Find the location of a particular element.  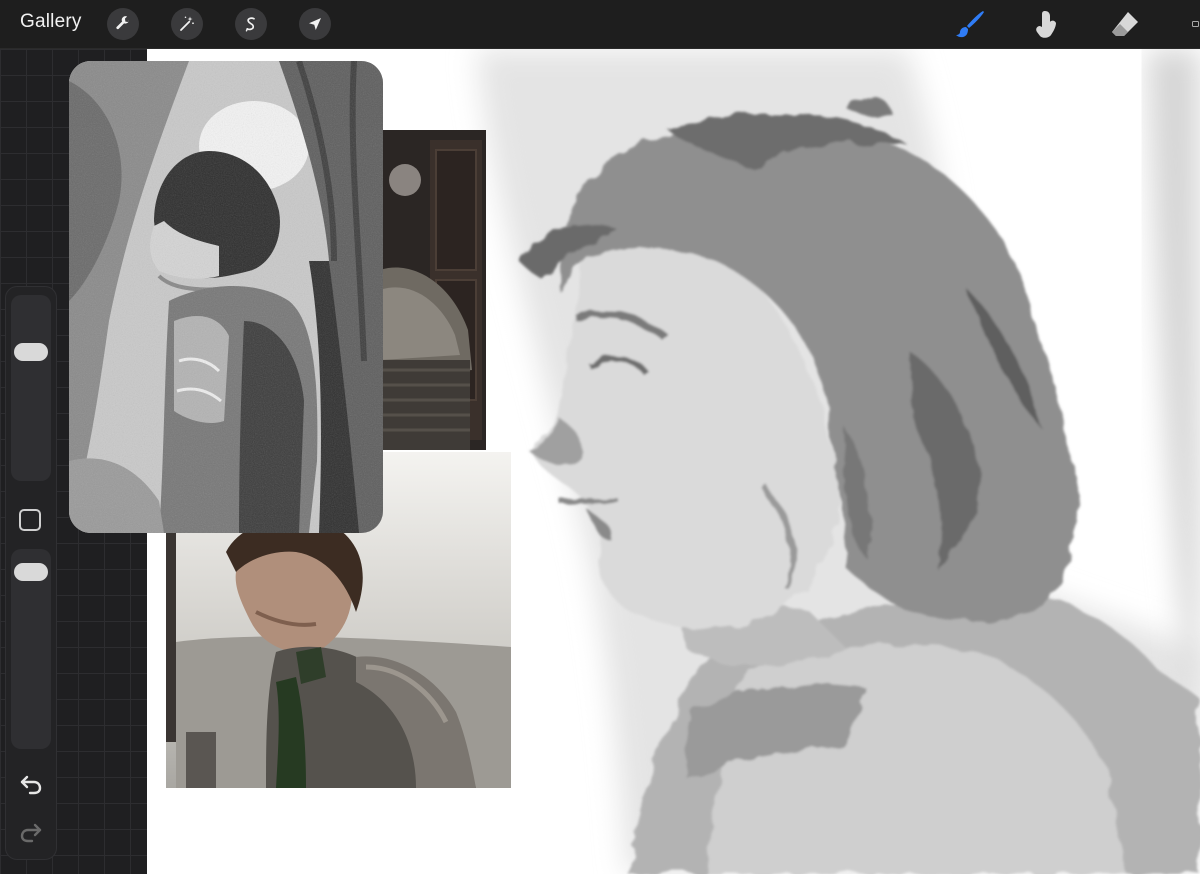

magic-wand-icon is located at coordinates (187, 23).